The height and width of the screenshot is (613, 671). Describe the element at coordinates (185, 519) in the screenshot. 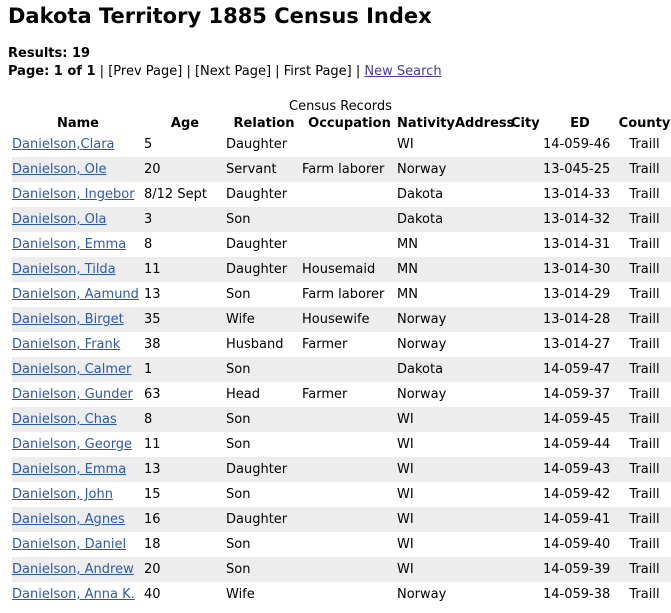

I see `cell-age: 16` at that location.